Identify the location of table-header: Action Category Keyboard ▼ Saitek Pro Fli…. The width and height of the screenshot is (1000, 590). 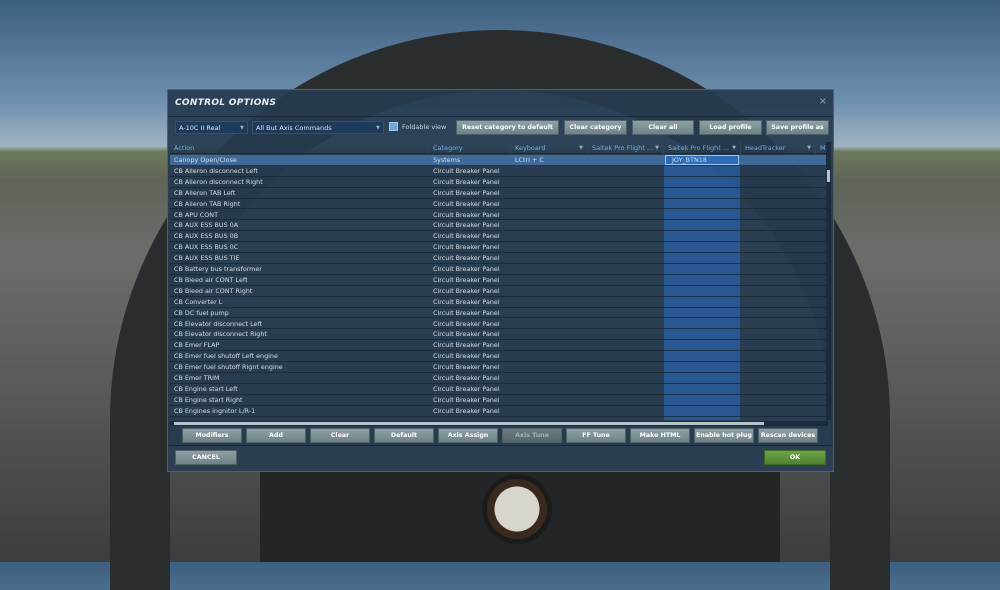
(499, 148).